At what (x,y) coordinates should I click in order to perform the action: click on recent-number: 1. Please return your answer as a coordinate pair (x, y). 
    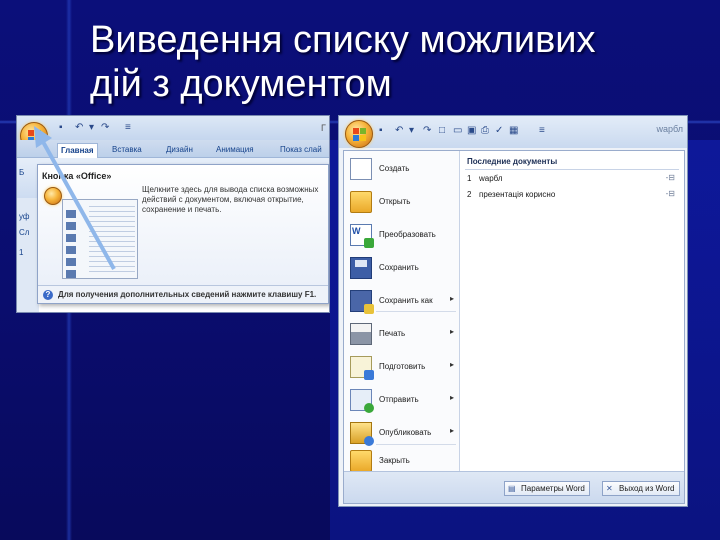
    Looking at the image, I should click on (469, 178).